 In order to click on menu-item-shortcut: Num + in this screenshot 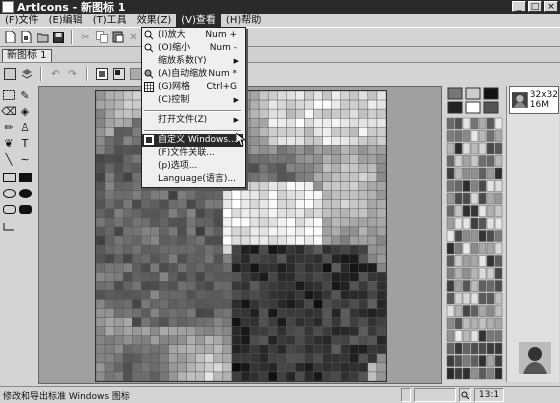, I will do `click(221, 35)`.